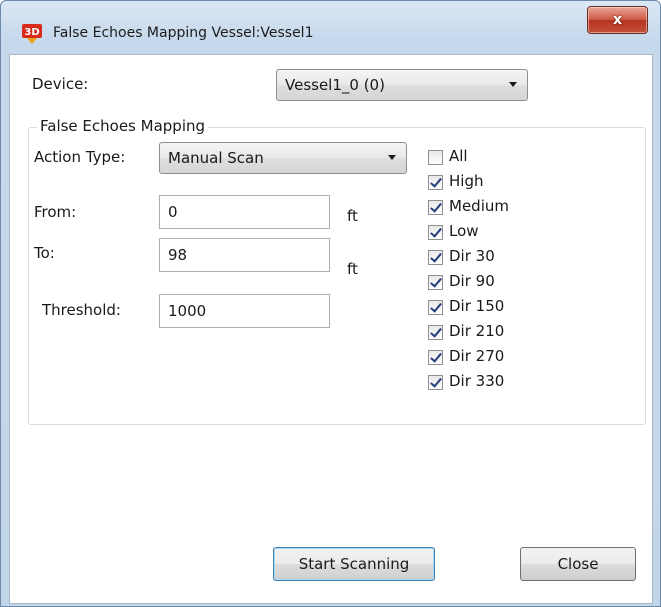 Image resolution: width=661 pixels, height=607 pixels. I want to click on to-input: 98, so click(244, 255).